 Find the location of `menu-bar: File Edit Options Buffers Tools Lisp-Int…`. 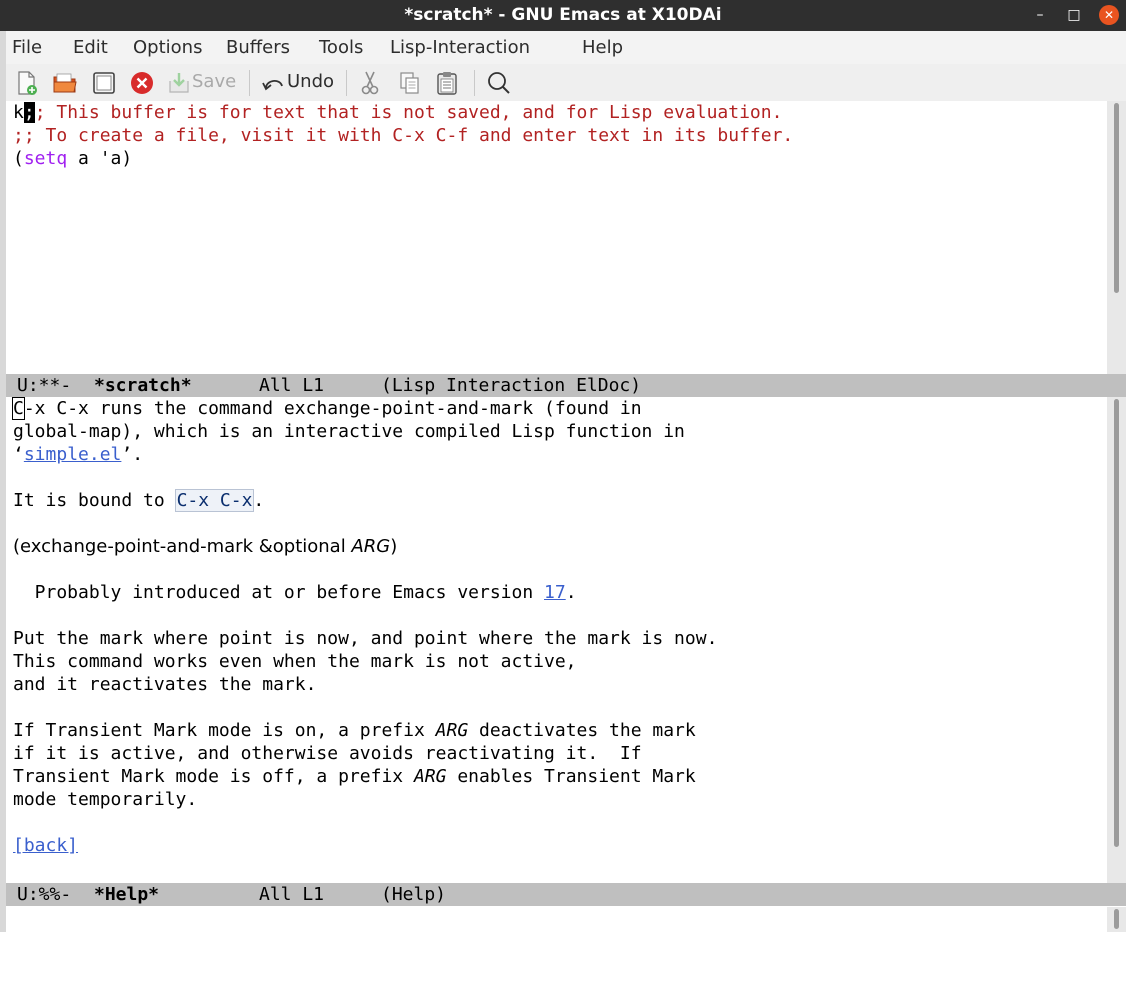

menu-bar: File Edit Options Buffers Tools Lisp-Int… is located at coordinates (566, 47).